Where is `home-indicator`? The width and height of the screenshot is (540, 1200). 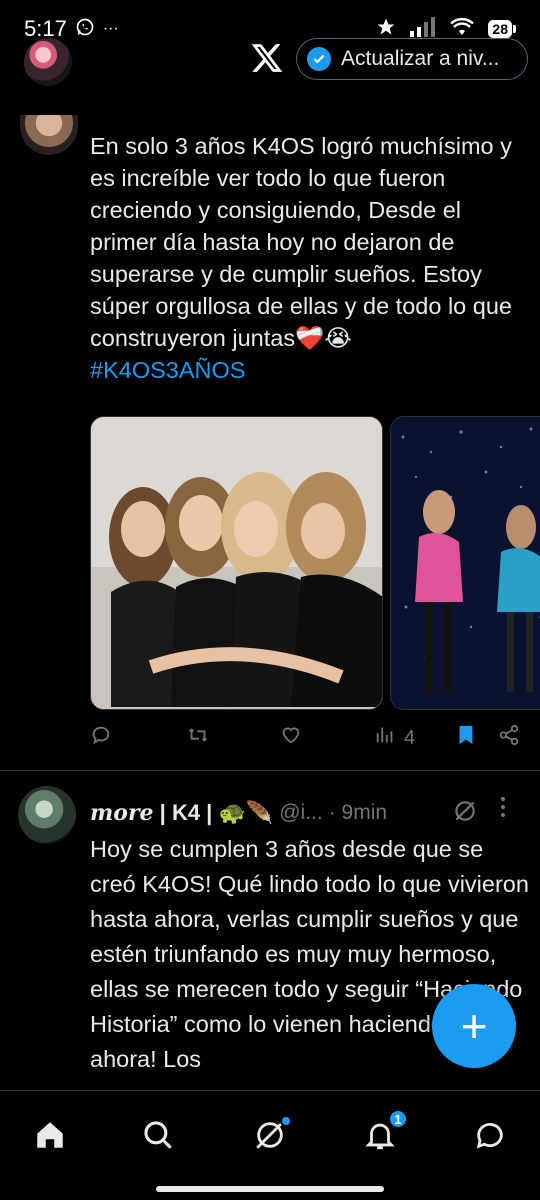
home-indicator is located at coordinates (270, 1189).